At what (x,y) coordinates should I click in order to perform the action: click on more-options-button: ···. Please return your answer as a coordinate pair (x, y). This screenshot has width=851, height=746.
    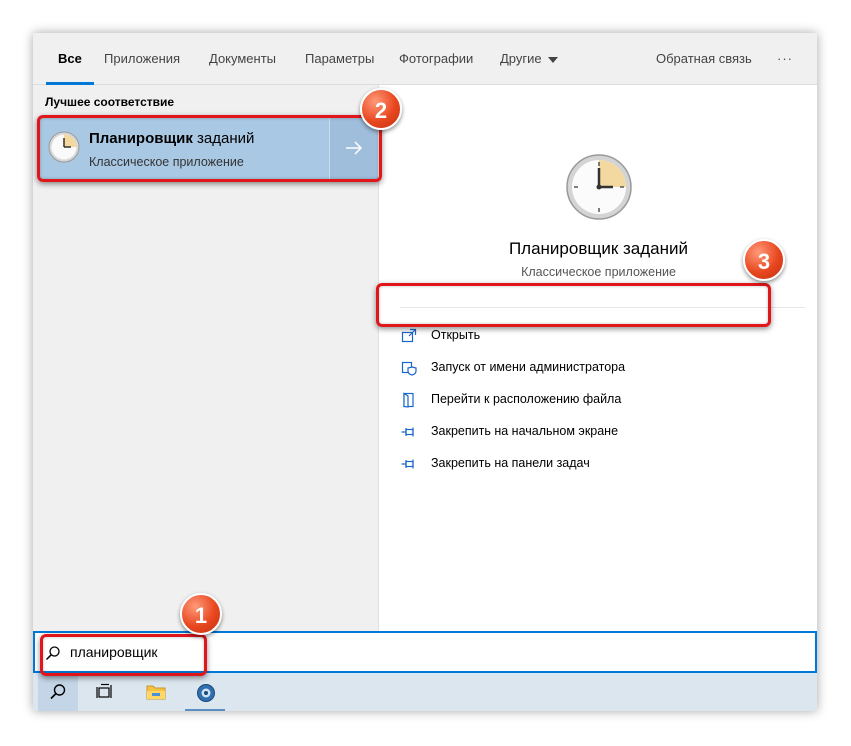
    Looking at the image, I should click on (785, 59).